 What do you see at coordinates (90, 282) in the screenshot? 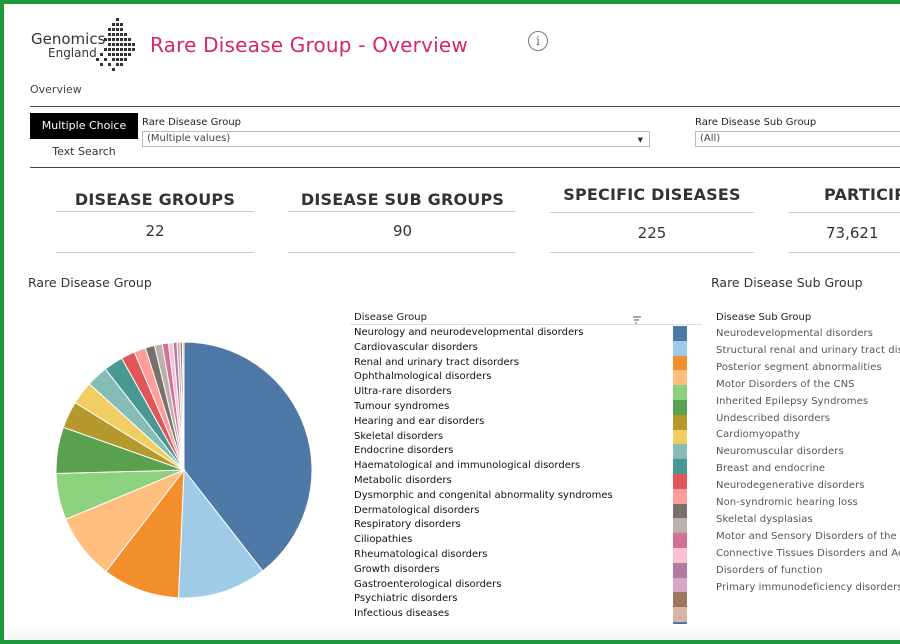
I see `rare-disease-group-title: Rare Disease Group` at bounding box center [90, 282].